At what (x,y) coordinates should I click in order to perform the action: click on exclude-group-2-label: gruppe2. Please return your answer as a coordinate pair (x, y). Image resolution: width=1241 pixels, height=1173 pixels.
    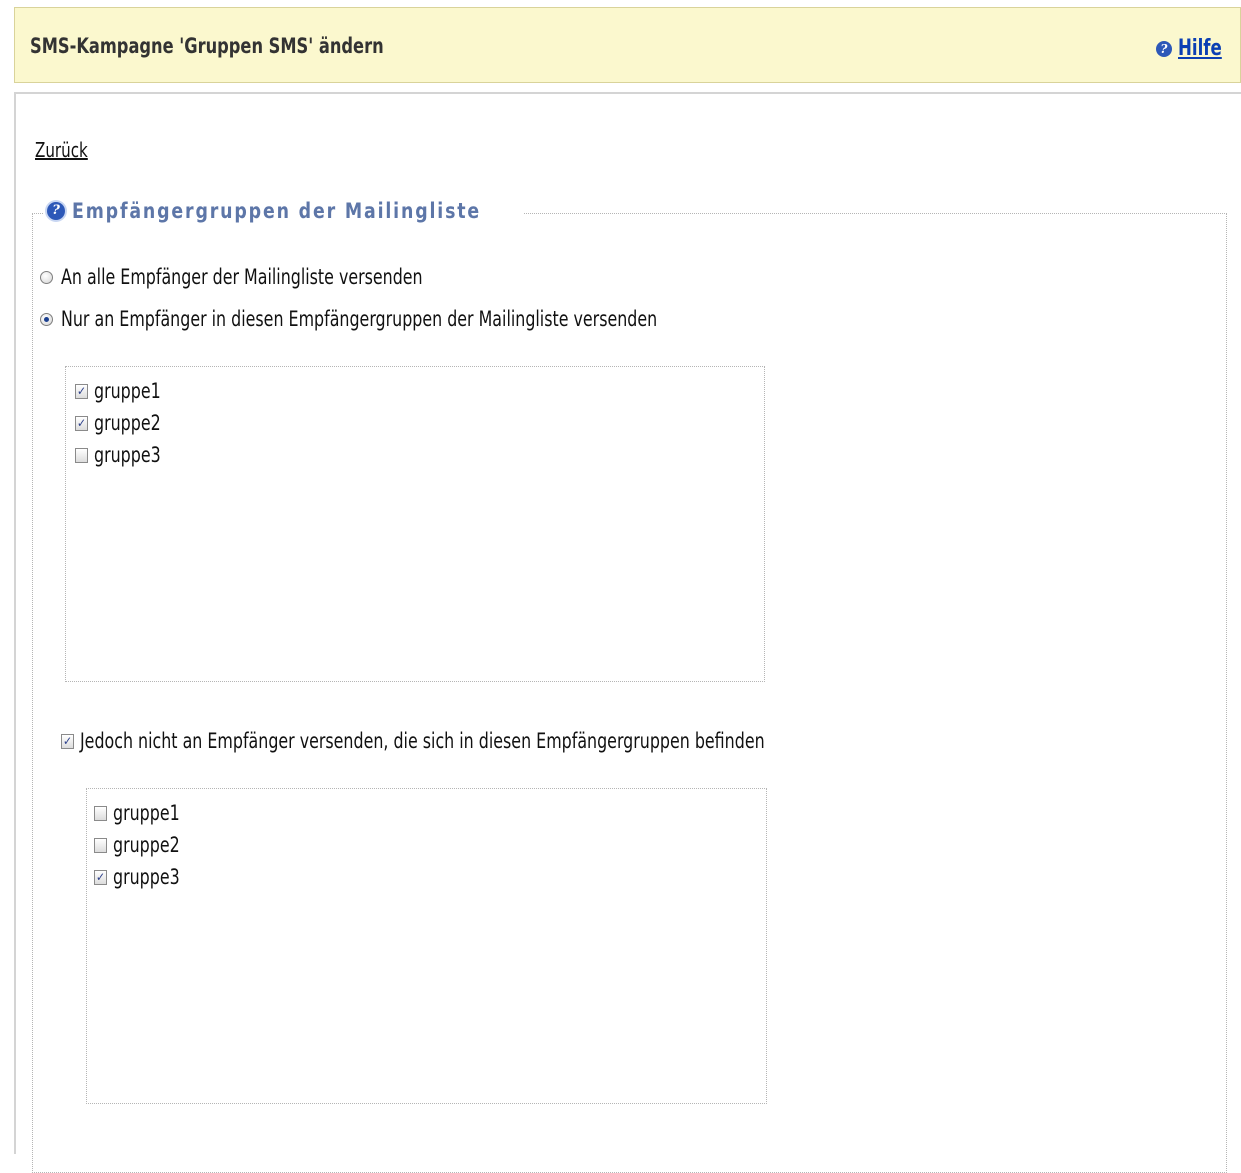
    Looking at the image, I should click on (146, 845).